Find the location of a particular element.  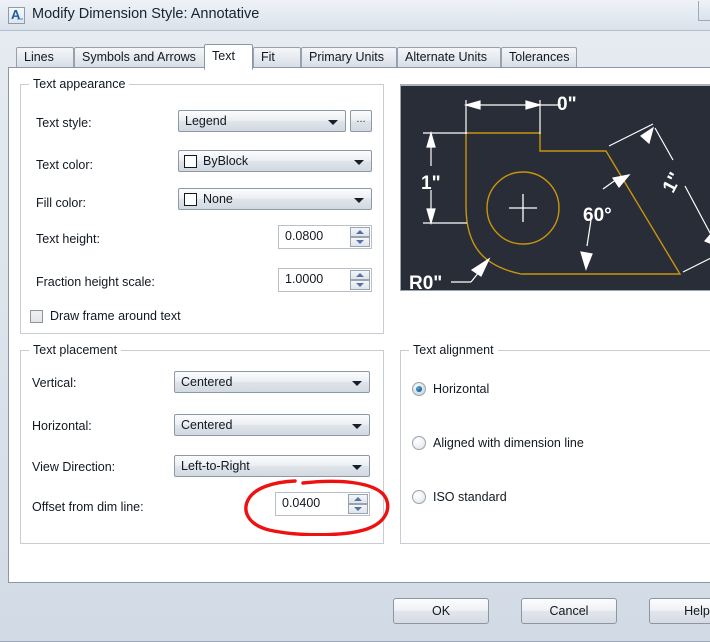

titlebar-divider is located at coordinates (355, 30).